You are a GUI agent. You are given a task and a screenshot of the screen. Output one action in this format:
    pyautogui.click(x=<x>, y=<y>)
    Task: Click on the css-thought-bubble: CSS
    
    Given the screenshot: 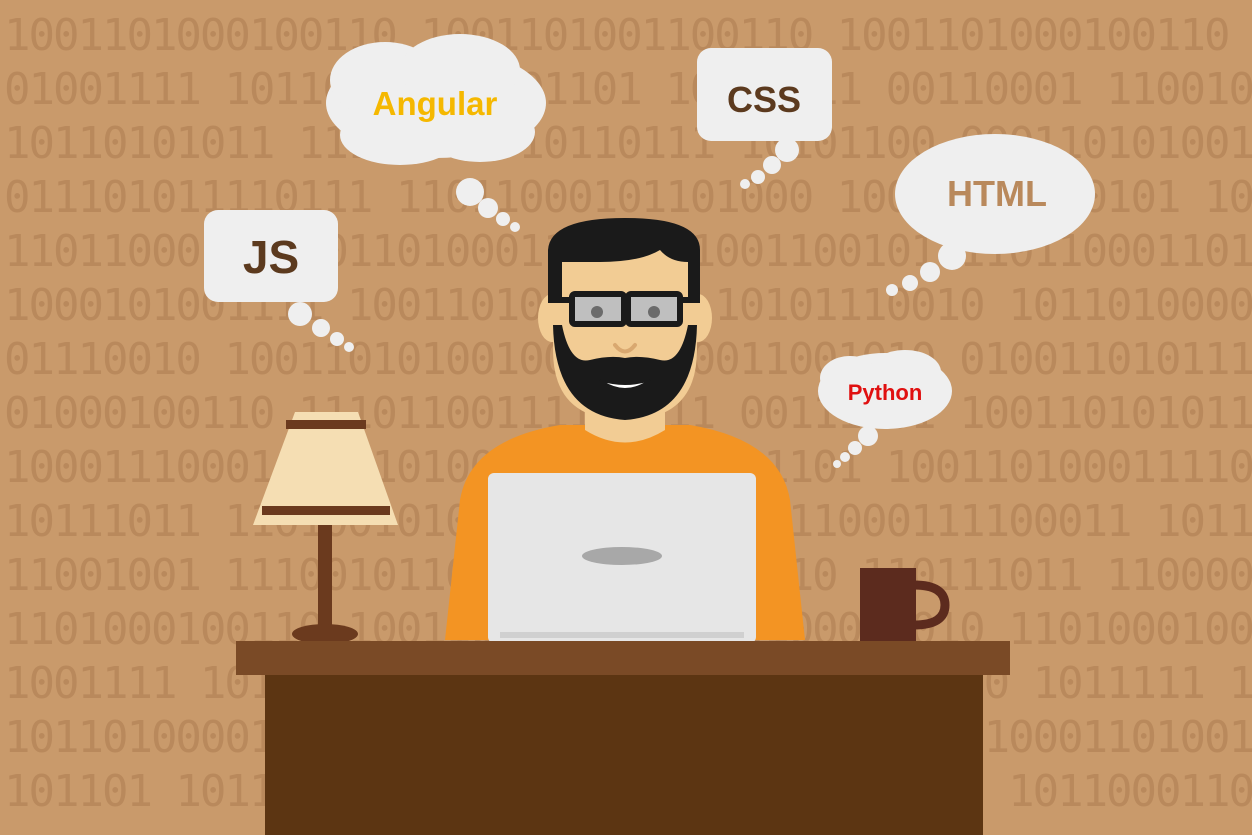 What is the action you would take?
    pyautogui.click(x=764, y=118)
    